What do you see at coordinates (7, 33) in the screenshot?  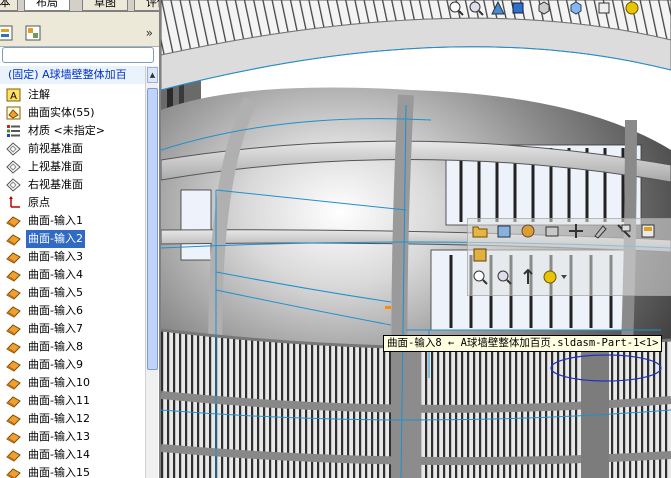 I see `feature-manager-icon` at bounding box center [7, 33].